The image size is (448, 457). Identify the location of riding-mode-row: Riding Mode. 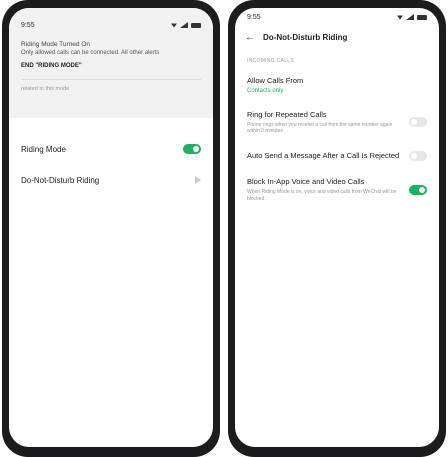
(111, 149).